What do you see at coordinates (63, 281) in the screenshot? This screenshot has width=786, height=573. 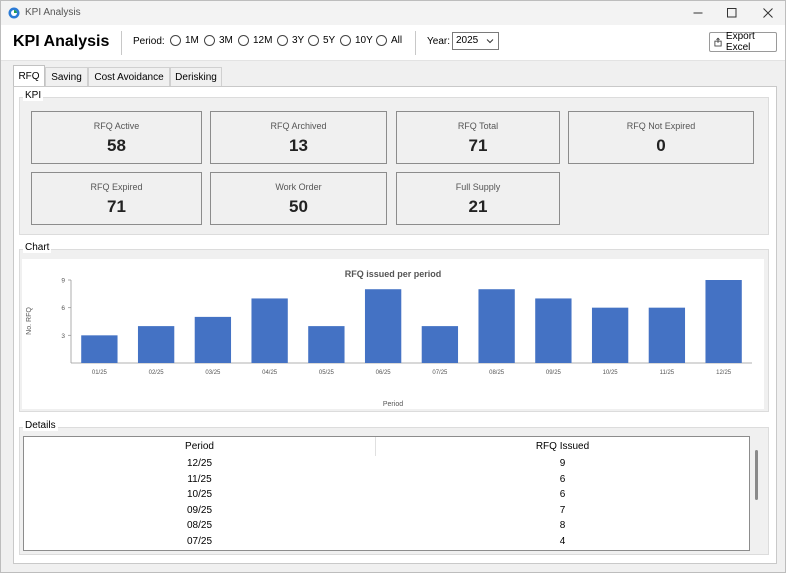 I see `y-tick-label: 9` at bounding box center [63, 281].